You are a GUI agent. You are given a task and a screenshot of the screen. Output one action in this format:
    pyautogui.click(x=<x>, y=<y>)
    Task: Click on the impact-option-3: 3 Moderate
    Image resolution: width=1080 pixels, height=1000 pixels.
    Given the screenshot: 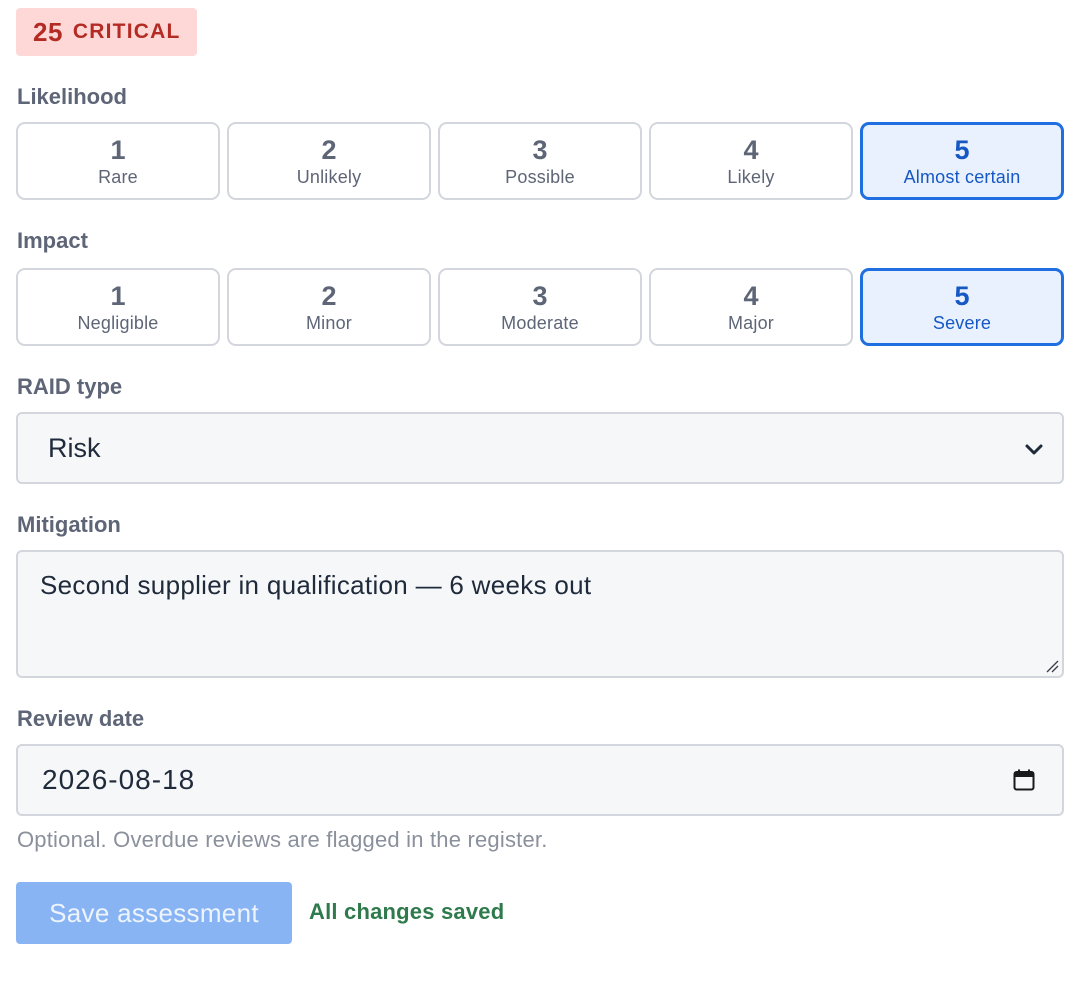 What is the action you would take?
    pyautogui.click(x=540, y=307)
    